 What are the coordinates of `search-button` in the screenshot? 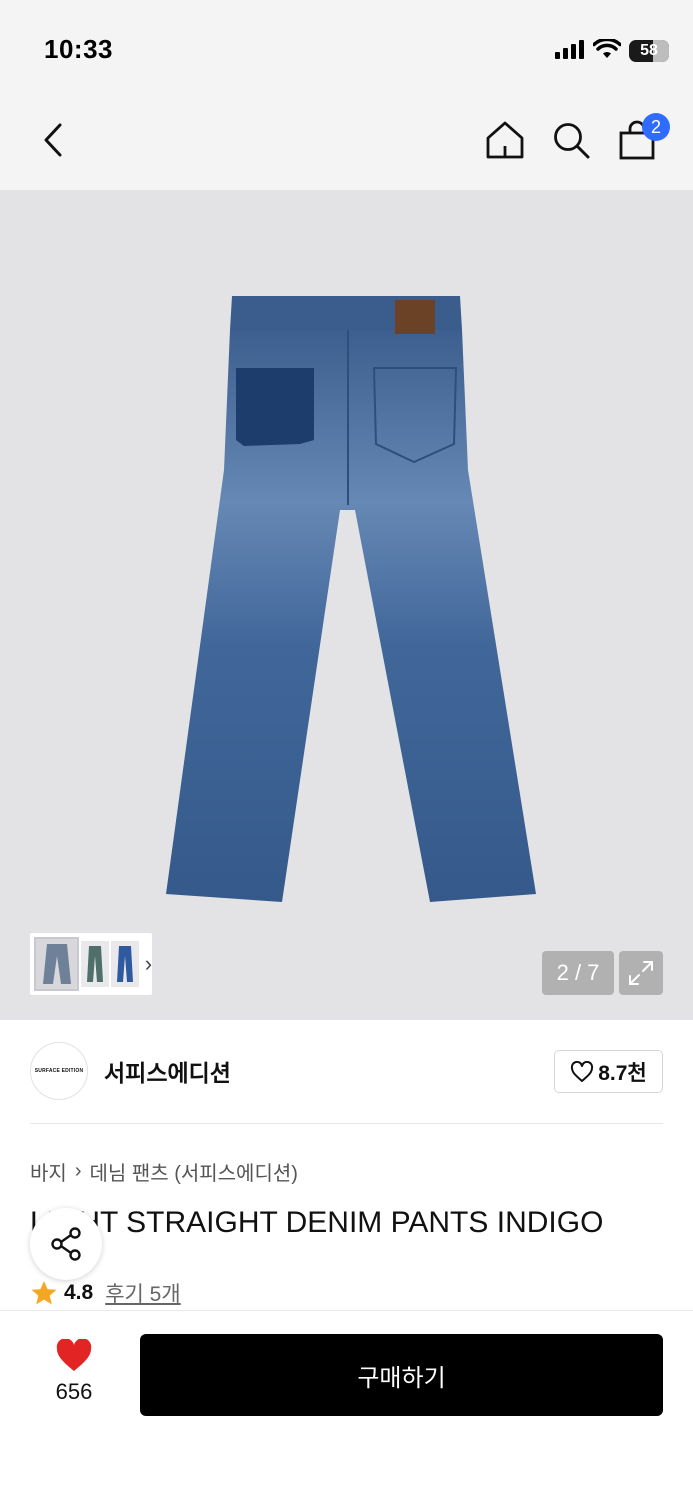 It's located at (571, 140).